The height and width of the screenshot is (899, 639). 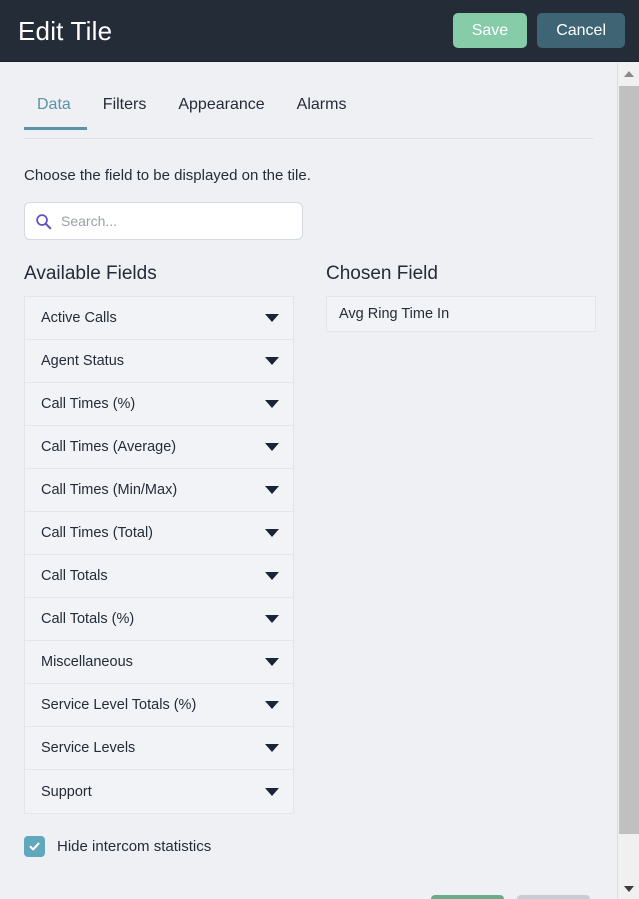 What do you see at coordinates (97, 533) in the screenshot?
I see `field-label: Call Times (Total)` at bounding box center [97, 533].